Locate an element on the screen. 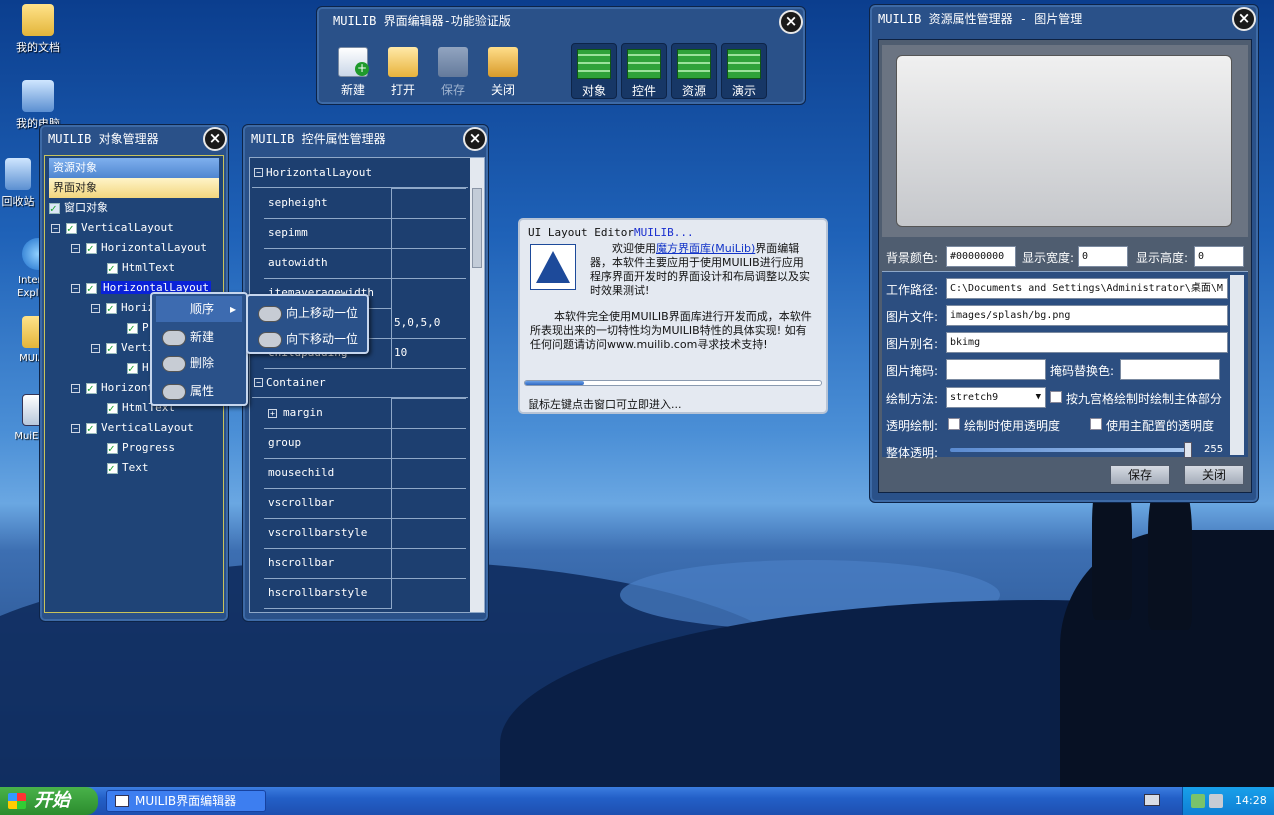 The image size is (1274, 815). demo-panel-button: 演示 is located at coordinates (744, 71).